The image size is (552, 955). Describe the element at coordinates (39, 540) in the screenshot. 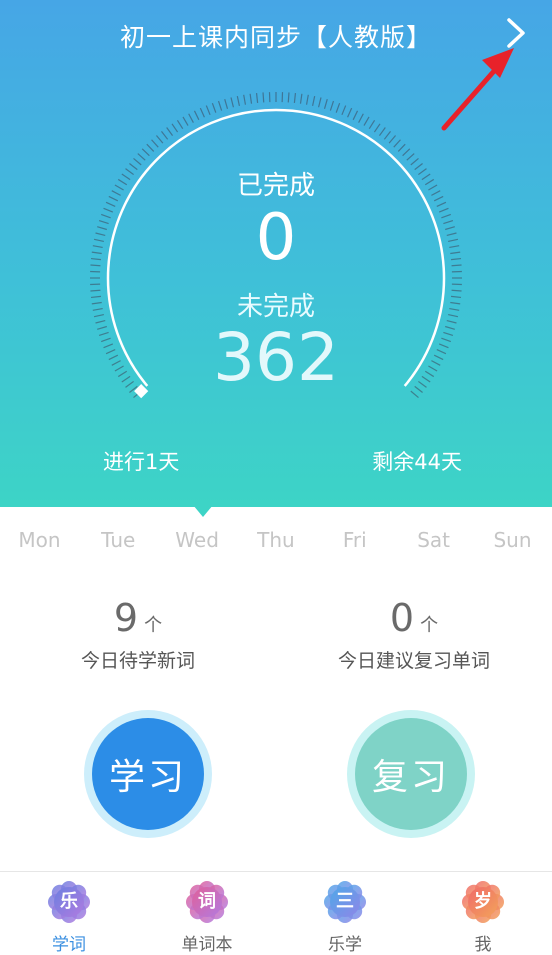

I see `day-mon: Mon` at that location.